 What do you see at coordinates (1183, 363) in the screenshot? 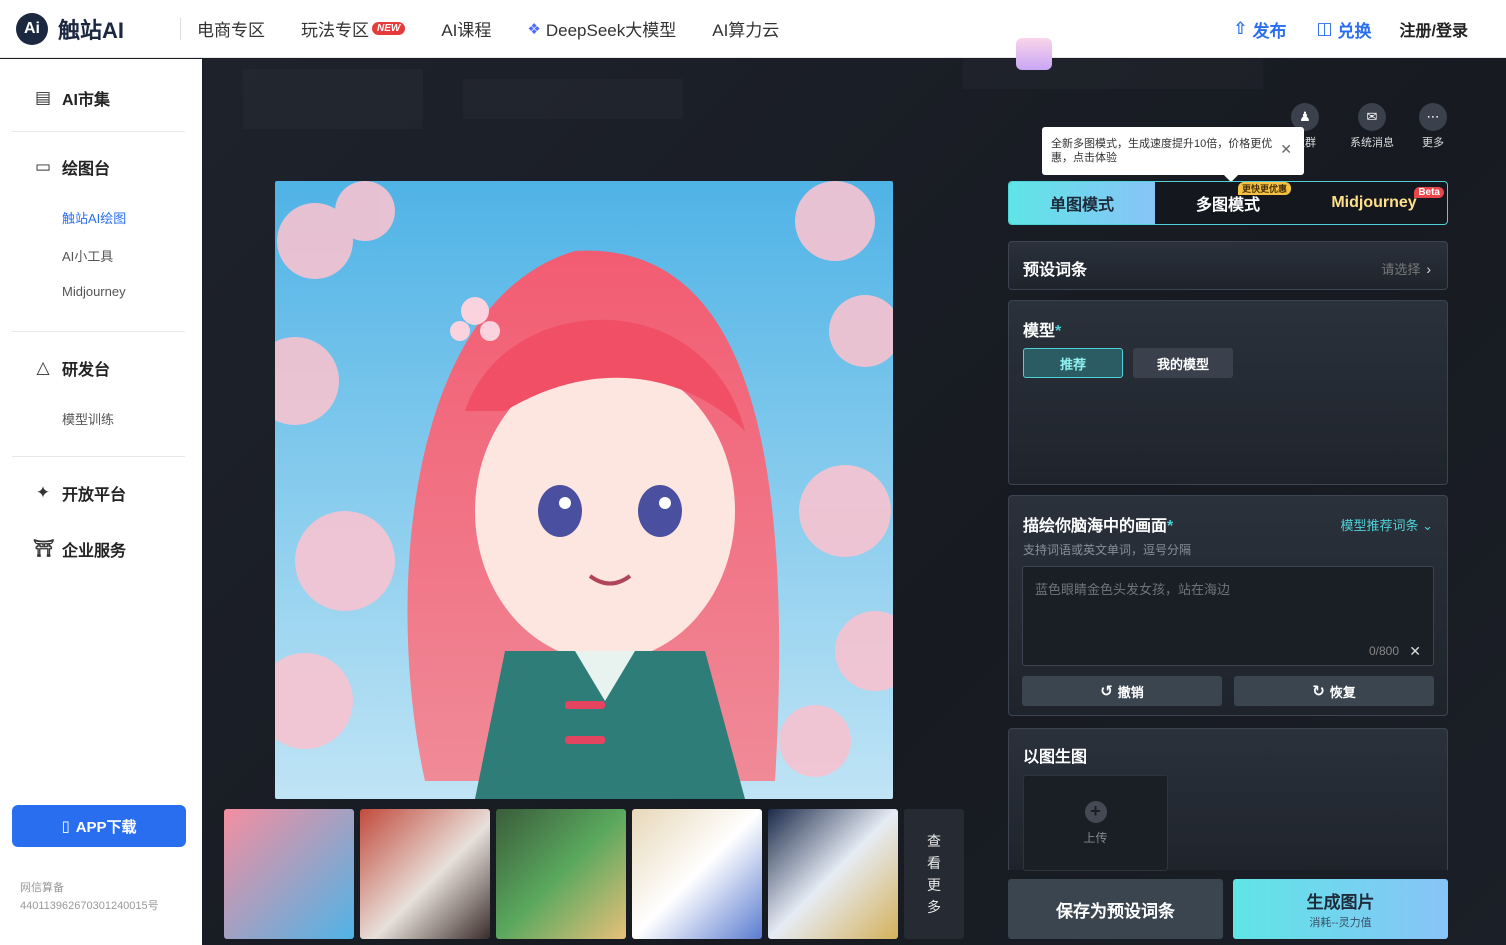
I see `model-tab-my-models: 我的模型` at bounding box center [1183, 363].